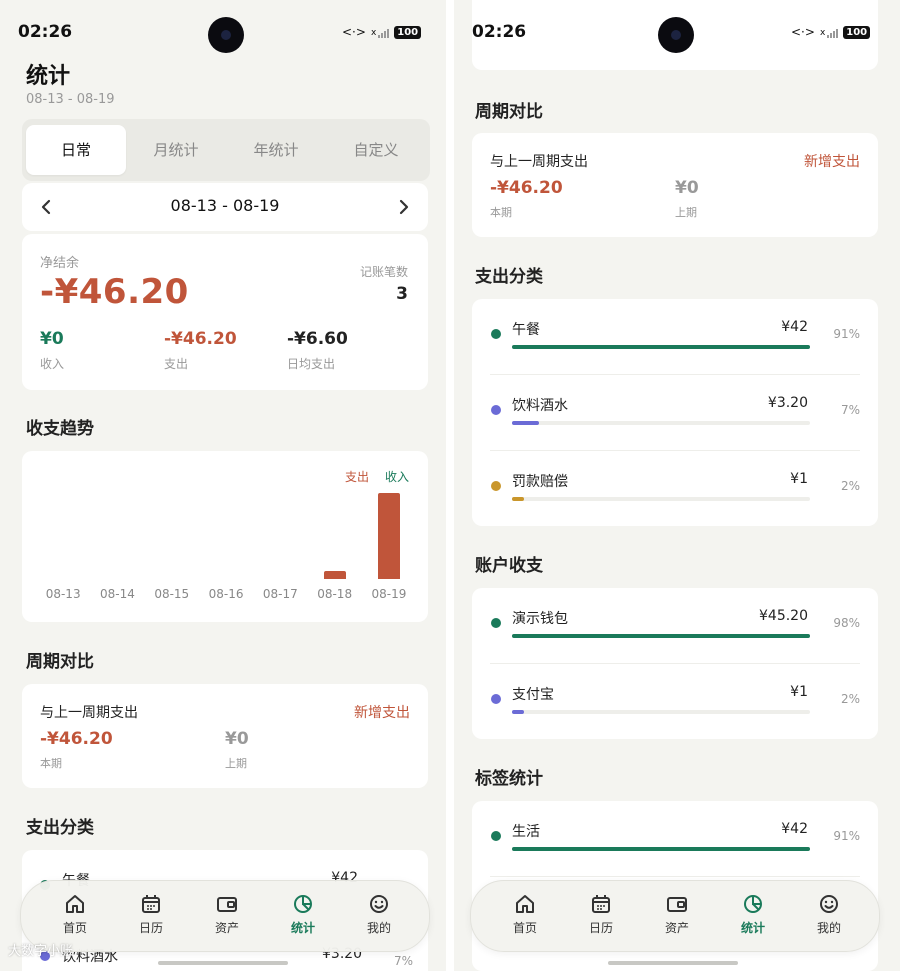 The image size is (900, 971). What do you see at coordinates (509, 779) in the screenshot?
I see `tag-section-title: 标签统计` at bounding box center [509, 779].